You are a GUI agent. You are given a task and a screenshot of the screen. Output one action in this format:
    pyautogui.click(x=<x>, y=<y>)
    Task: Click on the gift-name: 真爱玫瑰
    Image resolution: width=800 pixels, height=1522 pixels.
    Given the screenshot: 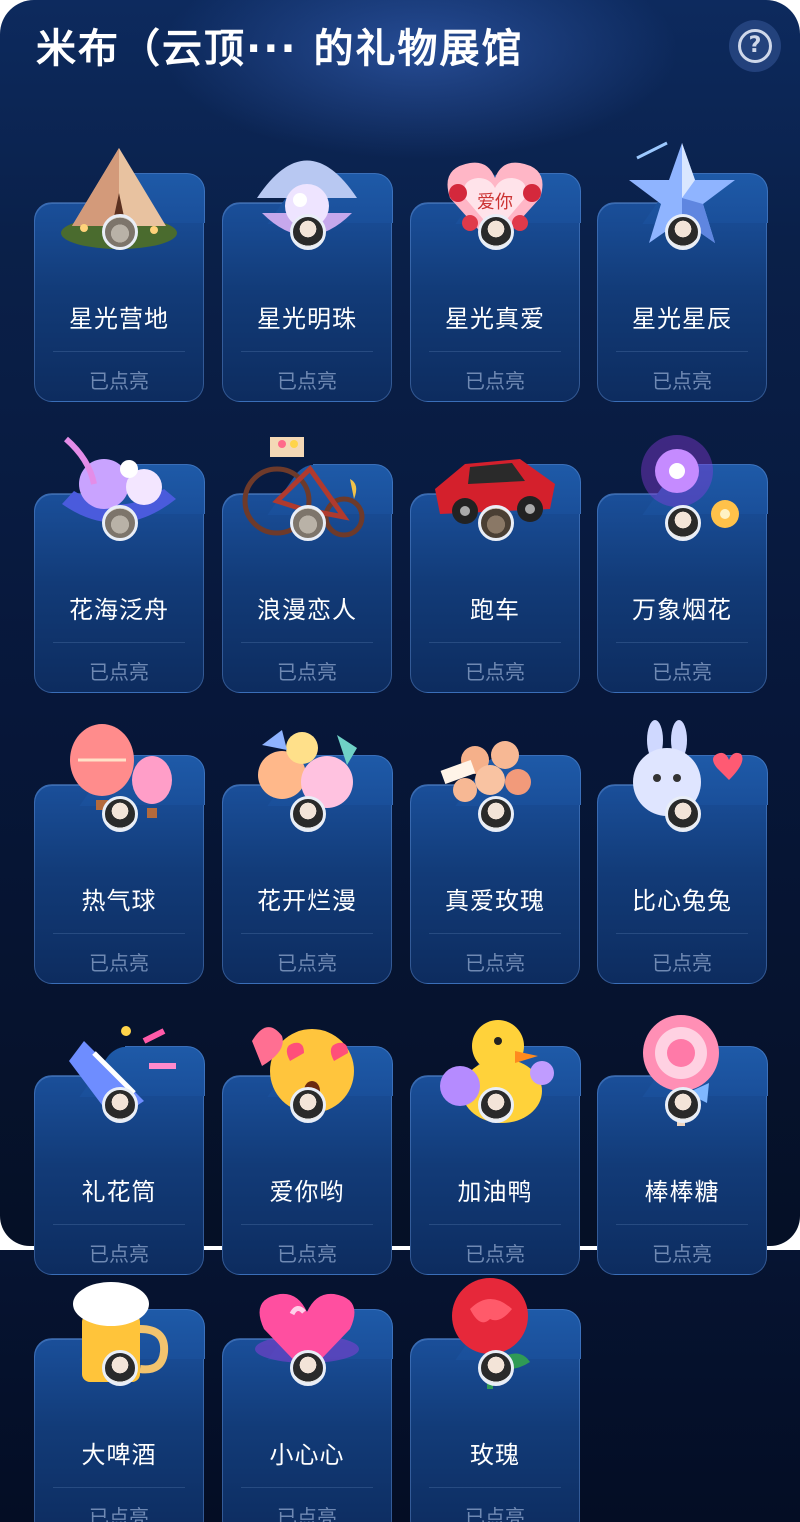 What is the action you would take?
    pyautogui.click(x=495, y=901)
    